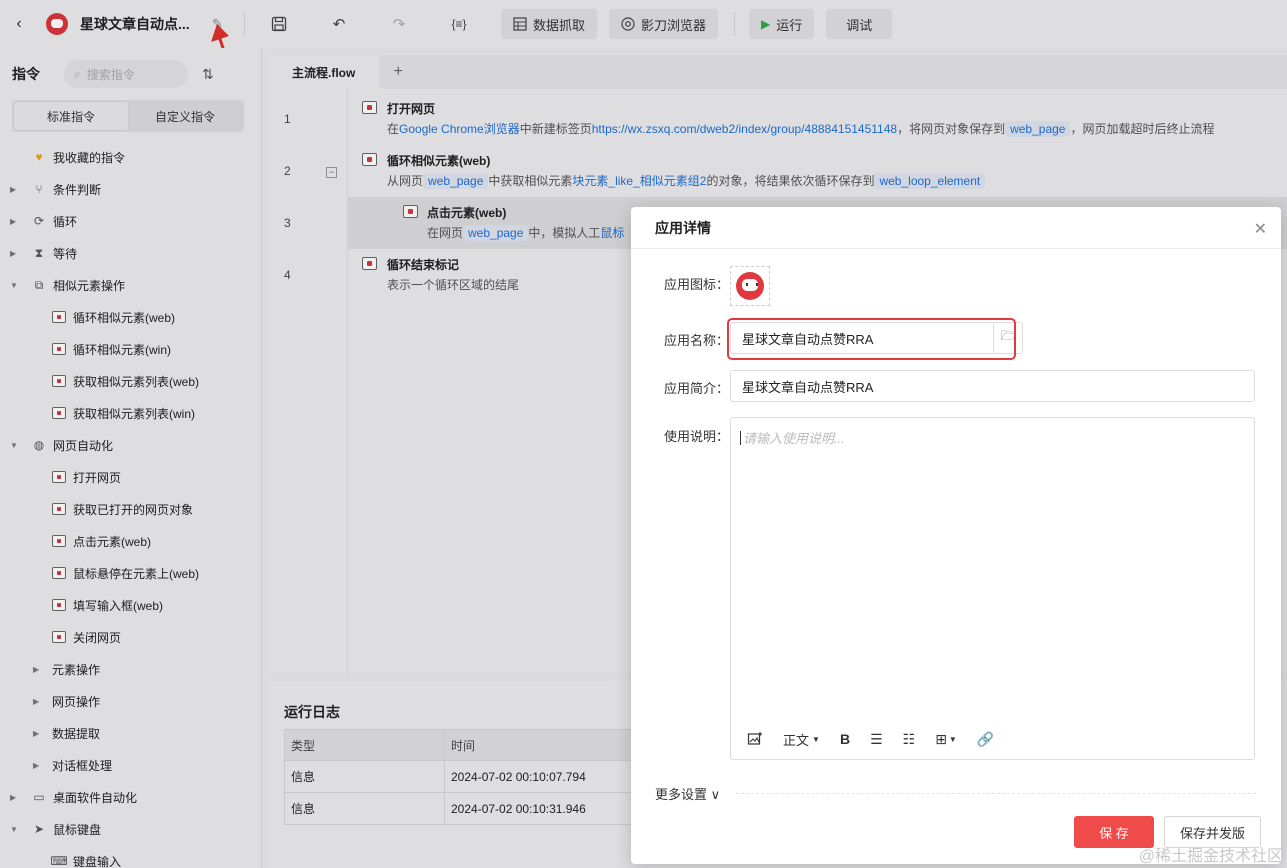  What do you see at coordinates (909, 739) in the screenshot?
I see `numbered-list-icon: ☷` at bounding box center [909, 739].